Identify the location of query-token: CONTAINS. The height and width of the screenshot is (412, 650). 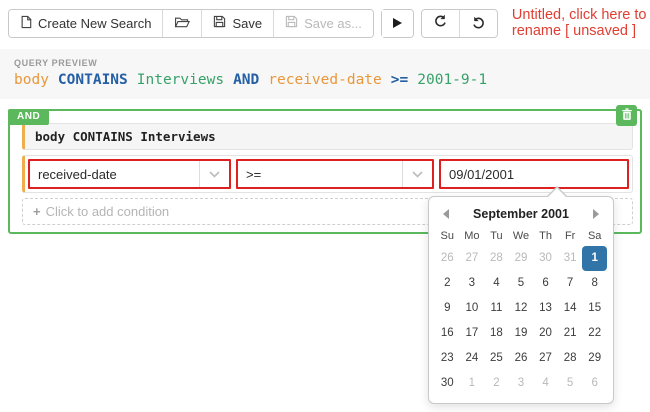
(92, 80).